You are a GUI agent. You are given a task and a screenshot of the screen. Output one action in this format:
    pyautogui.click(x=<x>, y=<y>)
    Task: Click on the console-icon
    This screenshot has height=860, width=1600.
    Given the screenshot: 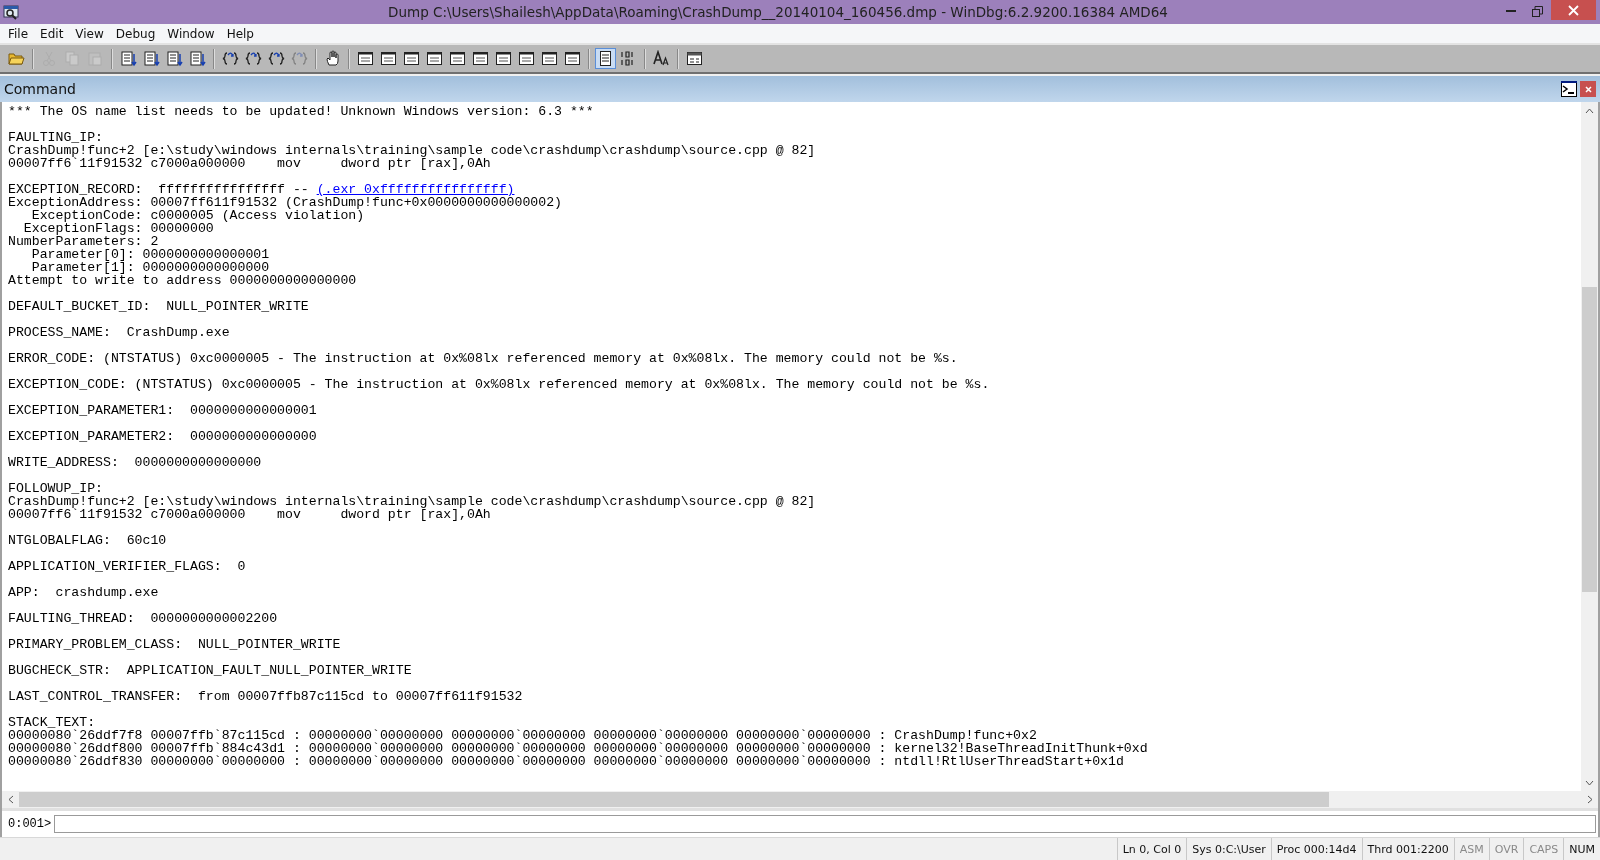 What is the action you would take?
    pyautogui.click(x=1569, y=89)
    